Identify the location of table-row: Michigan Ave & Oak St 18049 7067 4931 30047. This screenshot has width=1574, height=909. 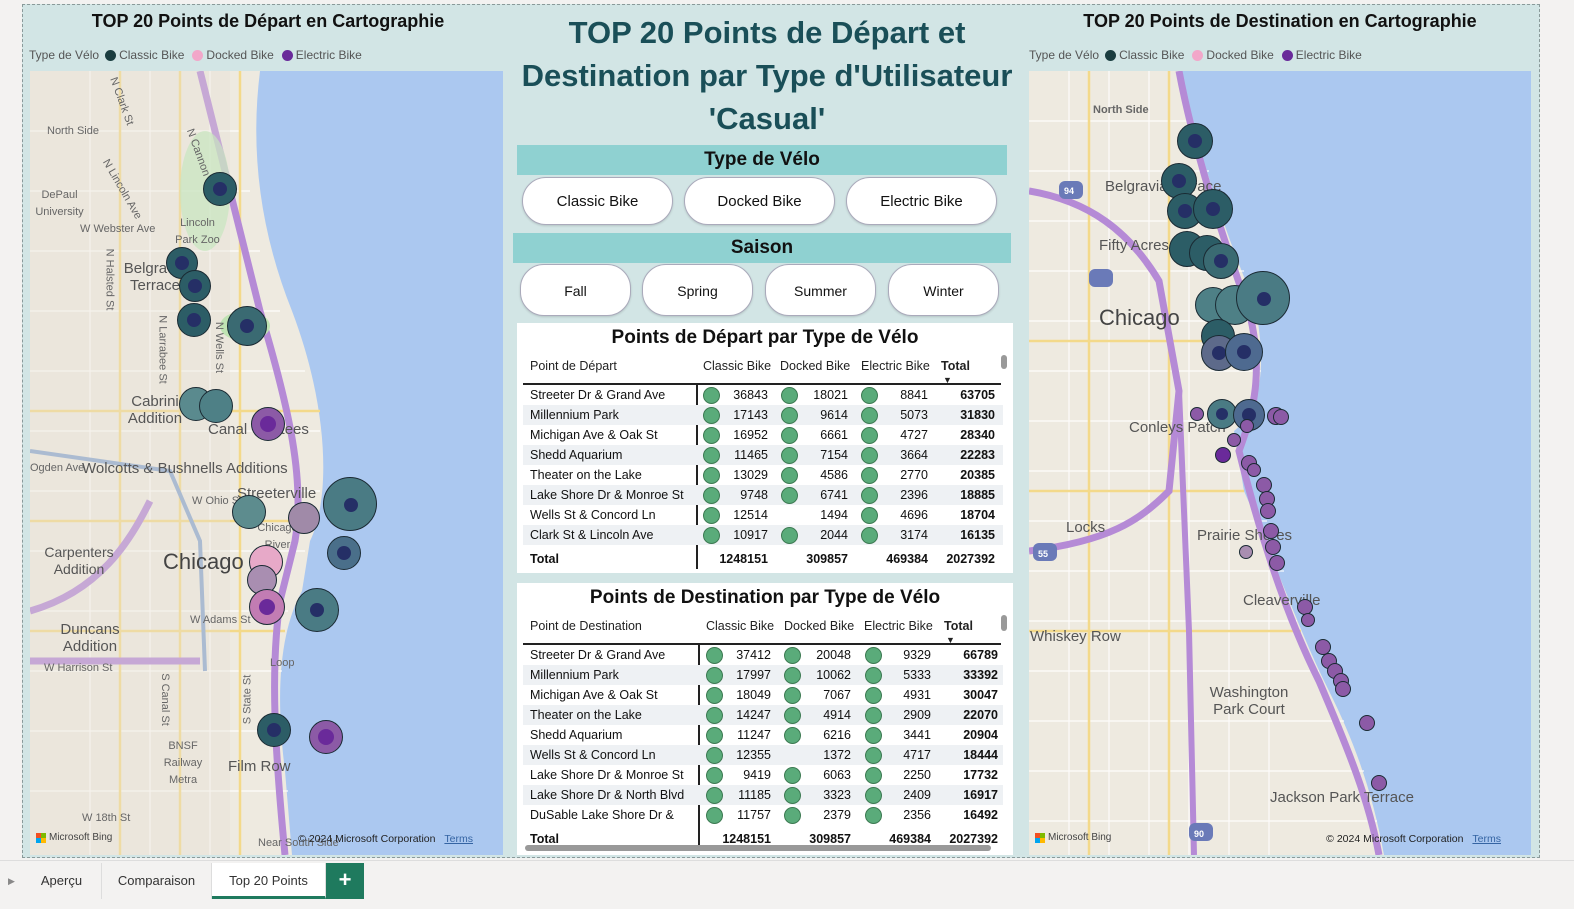
(763, 695).